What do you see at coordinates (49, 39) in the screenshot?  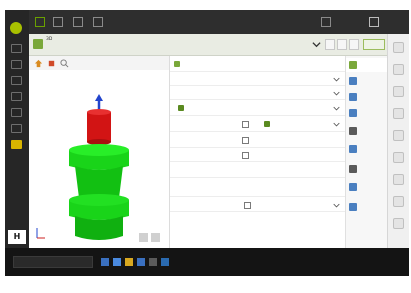 I see `app-title: 3D` at bounding box center [49, 39].